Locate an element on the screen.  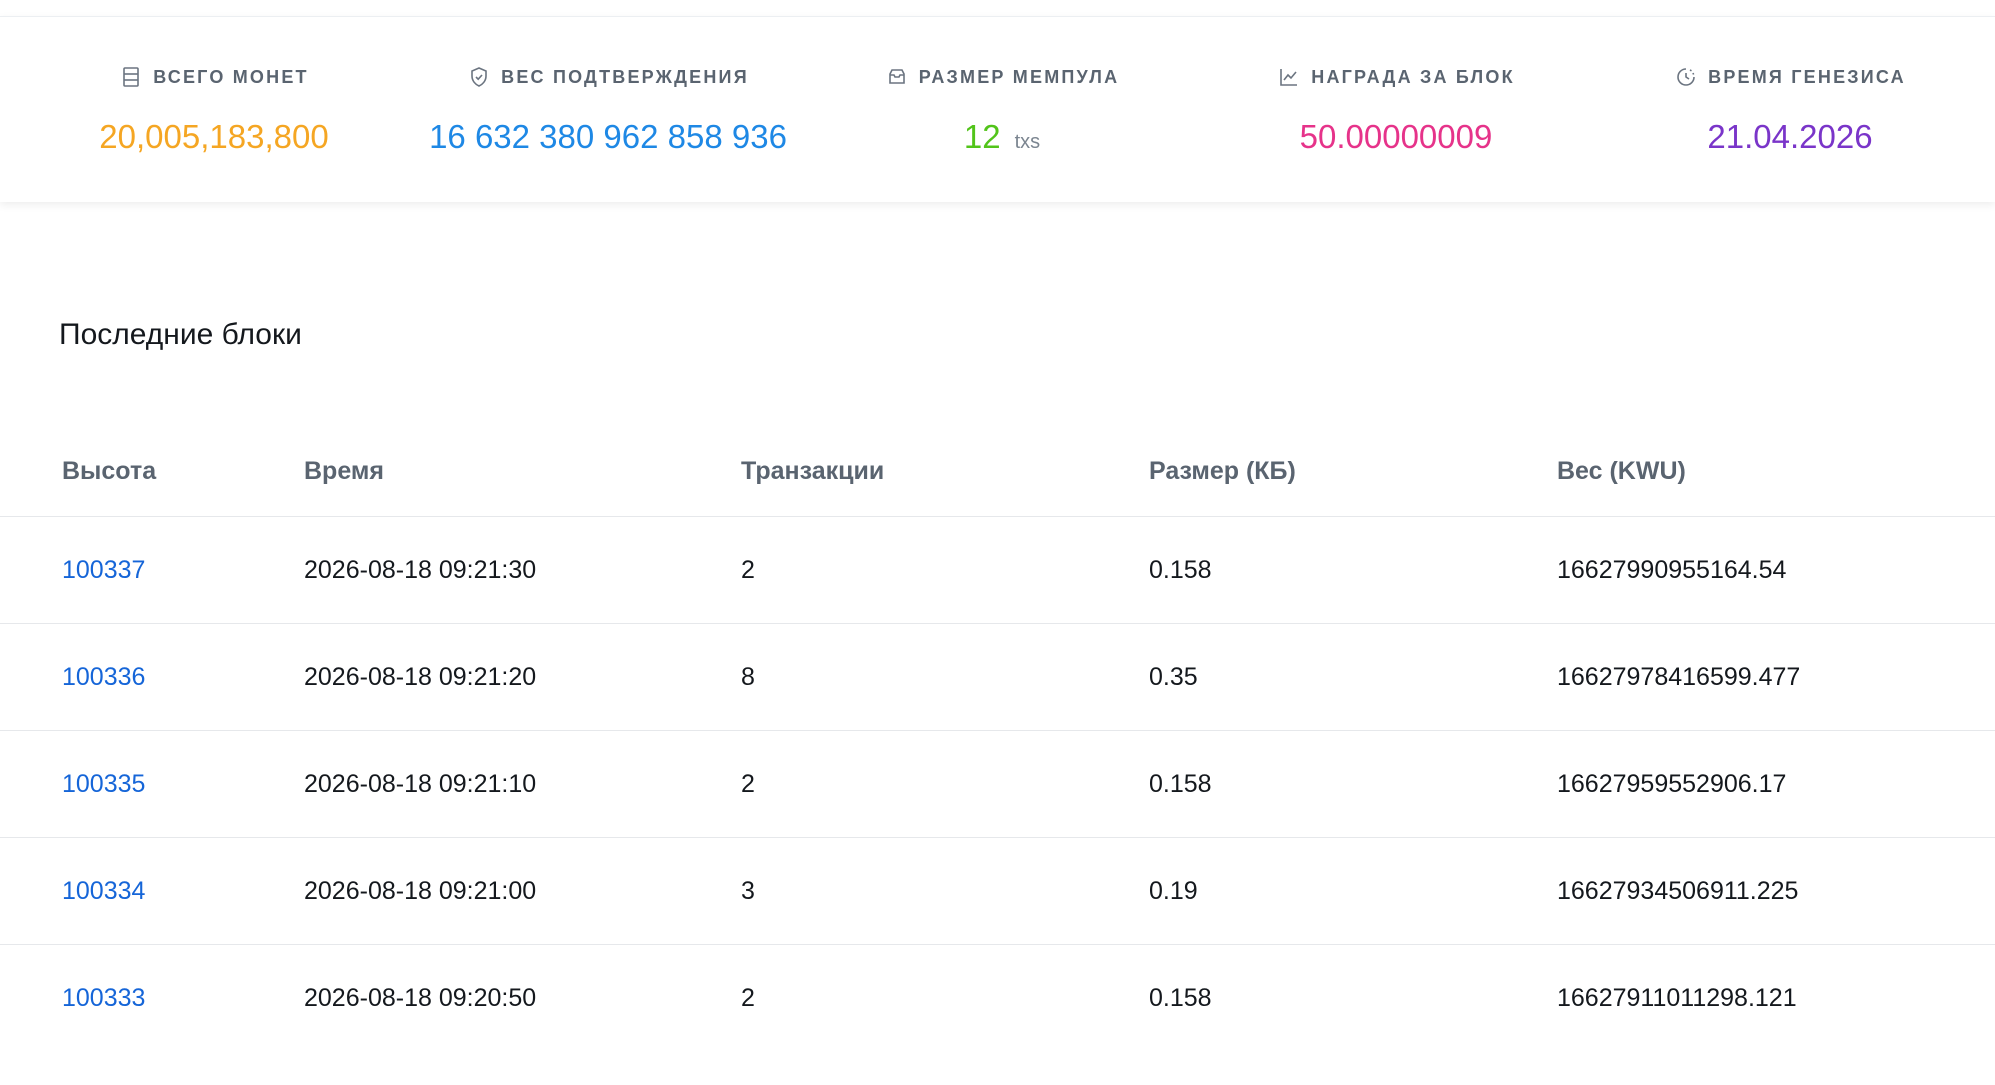
block-time: 2026-08-18 09:21:10 is located at coordinates (522, 784).